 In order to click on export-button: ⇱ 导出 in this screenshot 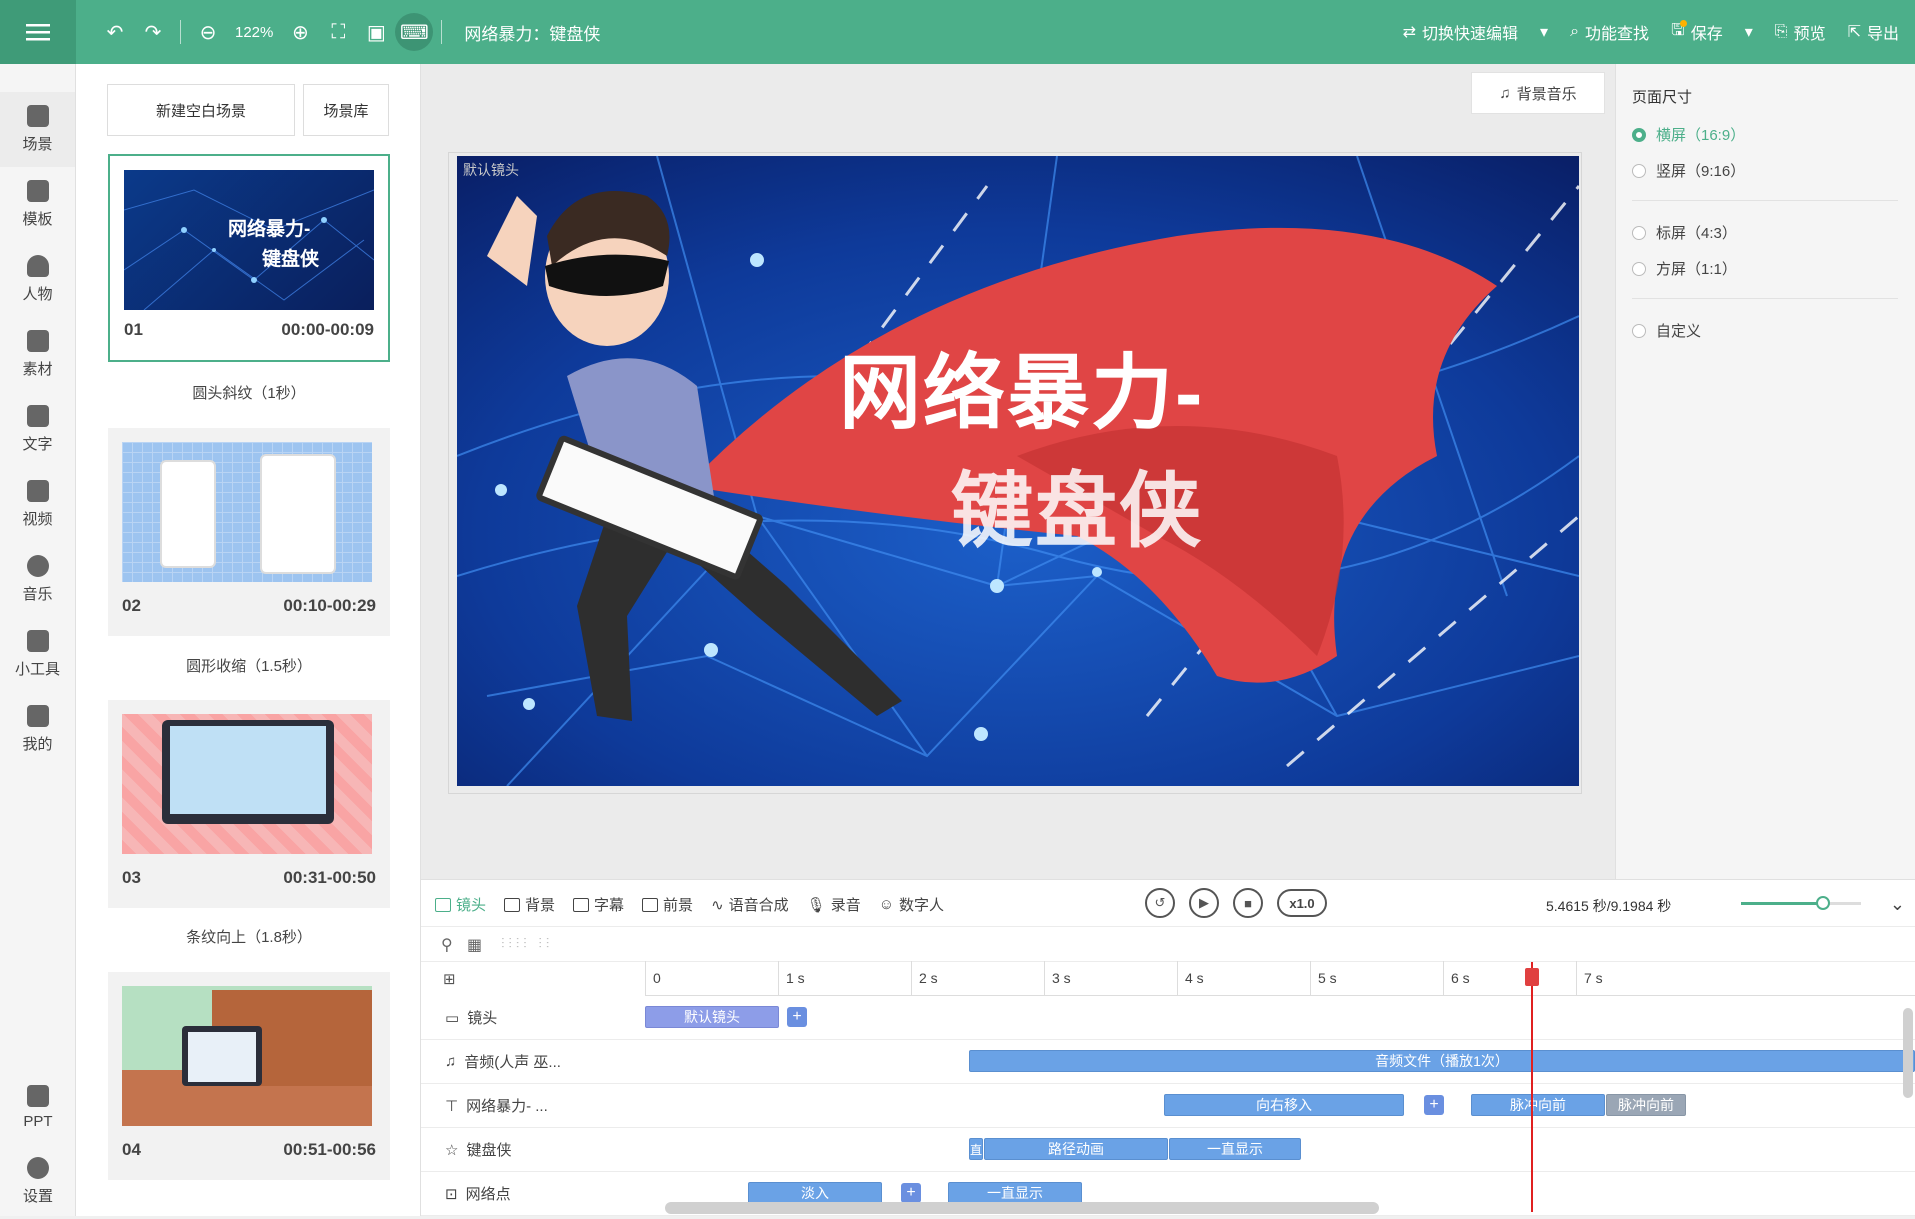, I will do `click(1873, 32)`.